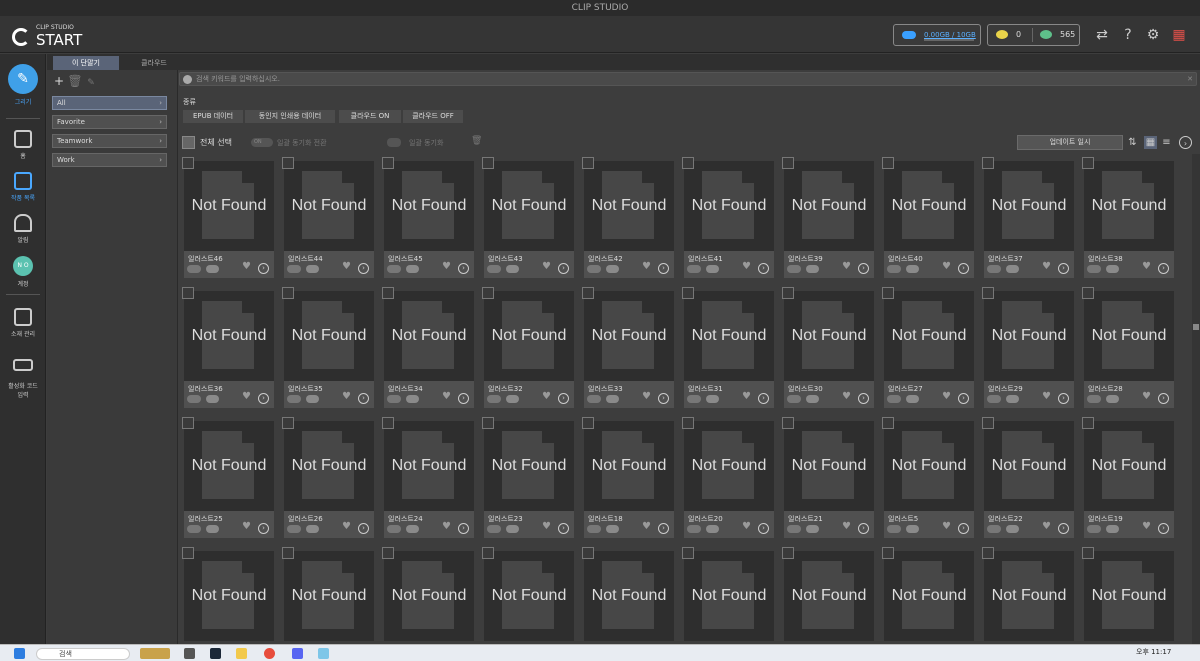  Describe the element at coordinates (950, 35) in the screenshot. I see `storage-text: 0.00GB / 10GB` at that location.